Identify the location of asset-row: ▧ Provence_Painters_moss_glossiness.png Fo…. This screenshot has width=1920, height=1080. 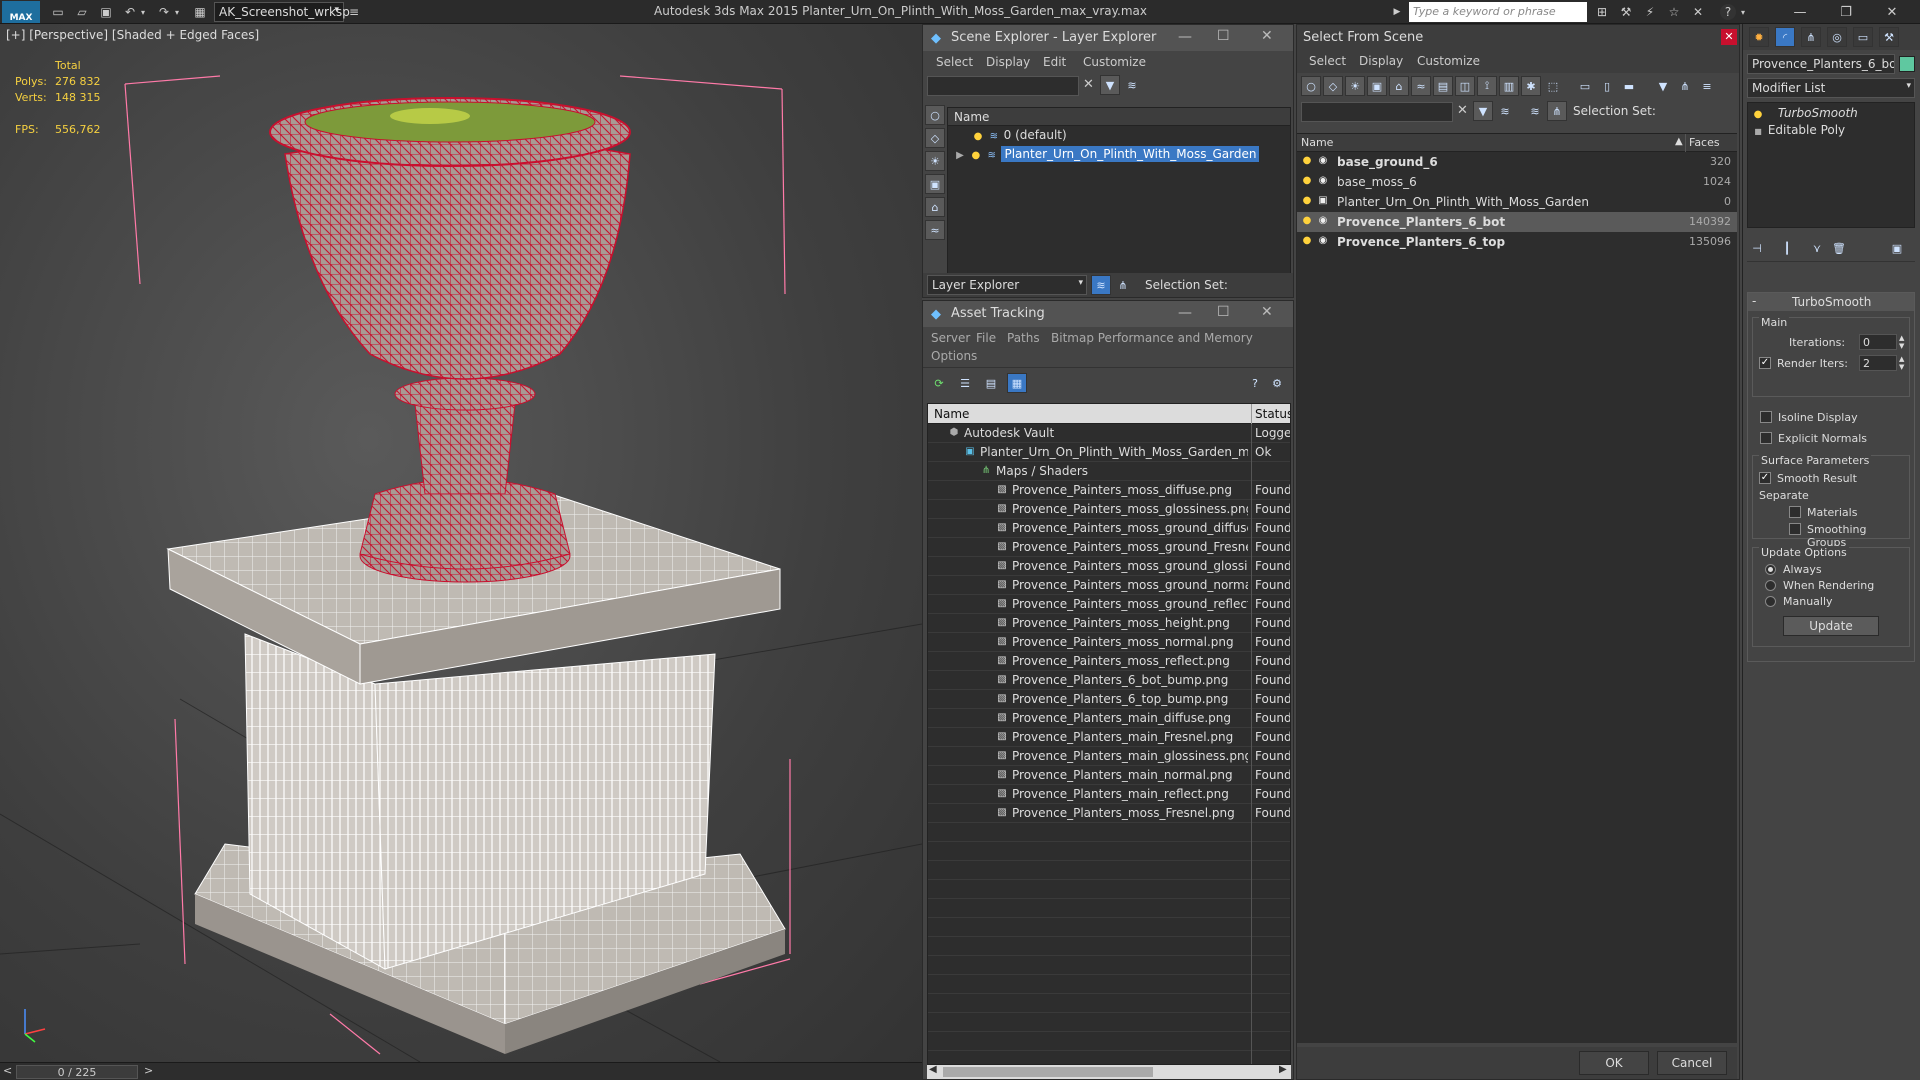
(1109, 509).